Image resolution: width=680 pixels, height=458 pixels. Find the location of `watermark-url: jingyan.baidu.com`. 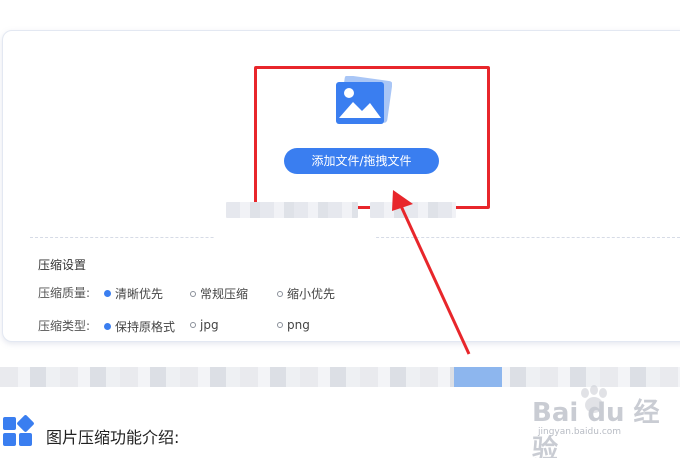

watermark-url: jingyan.baidu.com is located at coordinates (580, 432).